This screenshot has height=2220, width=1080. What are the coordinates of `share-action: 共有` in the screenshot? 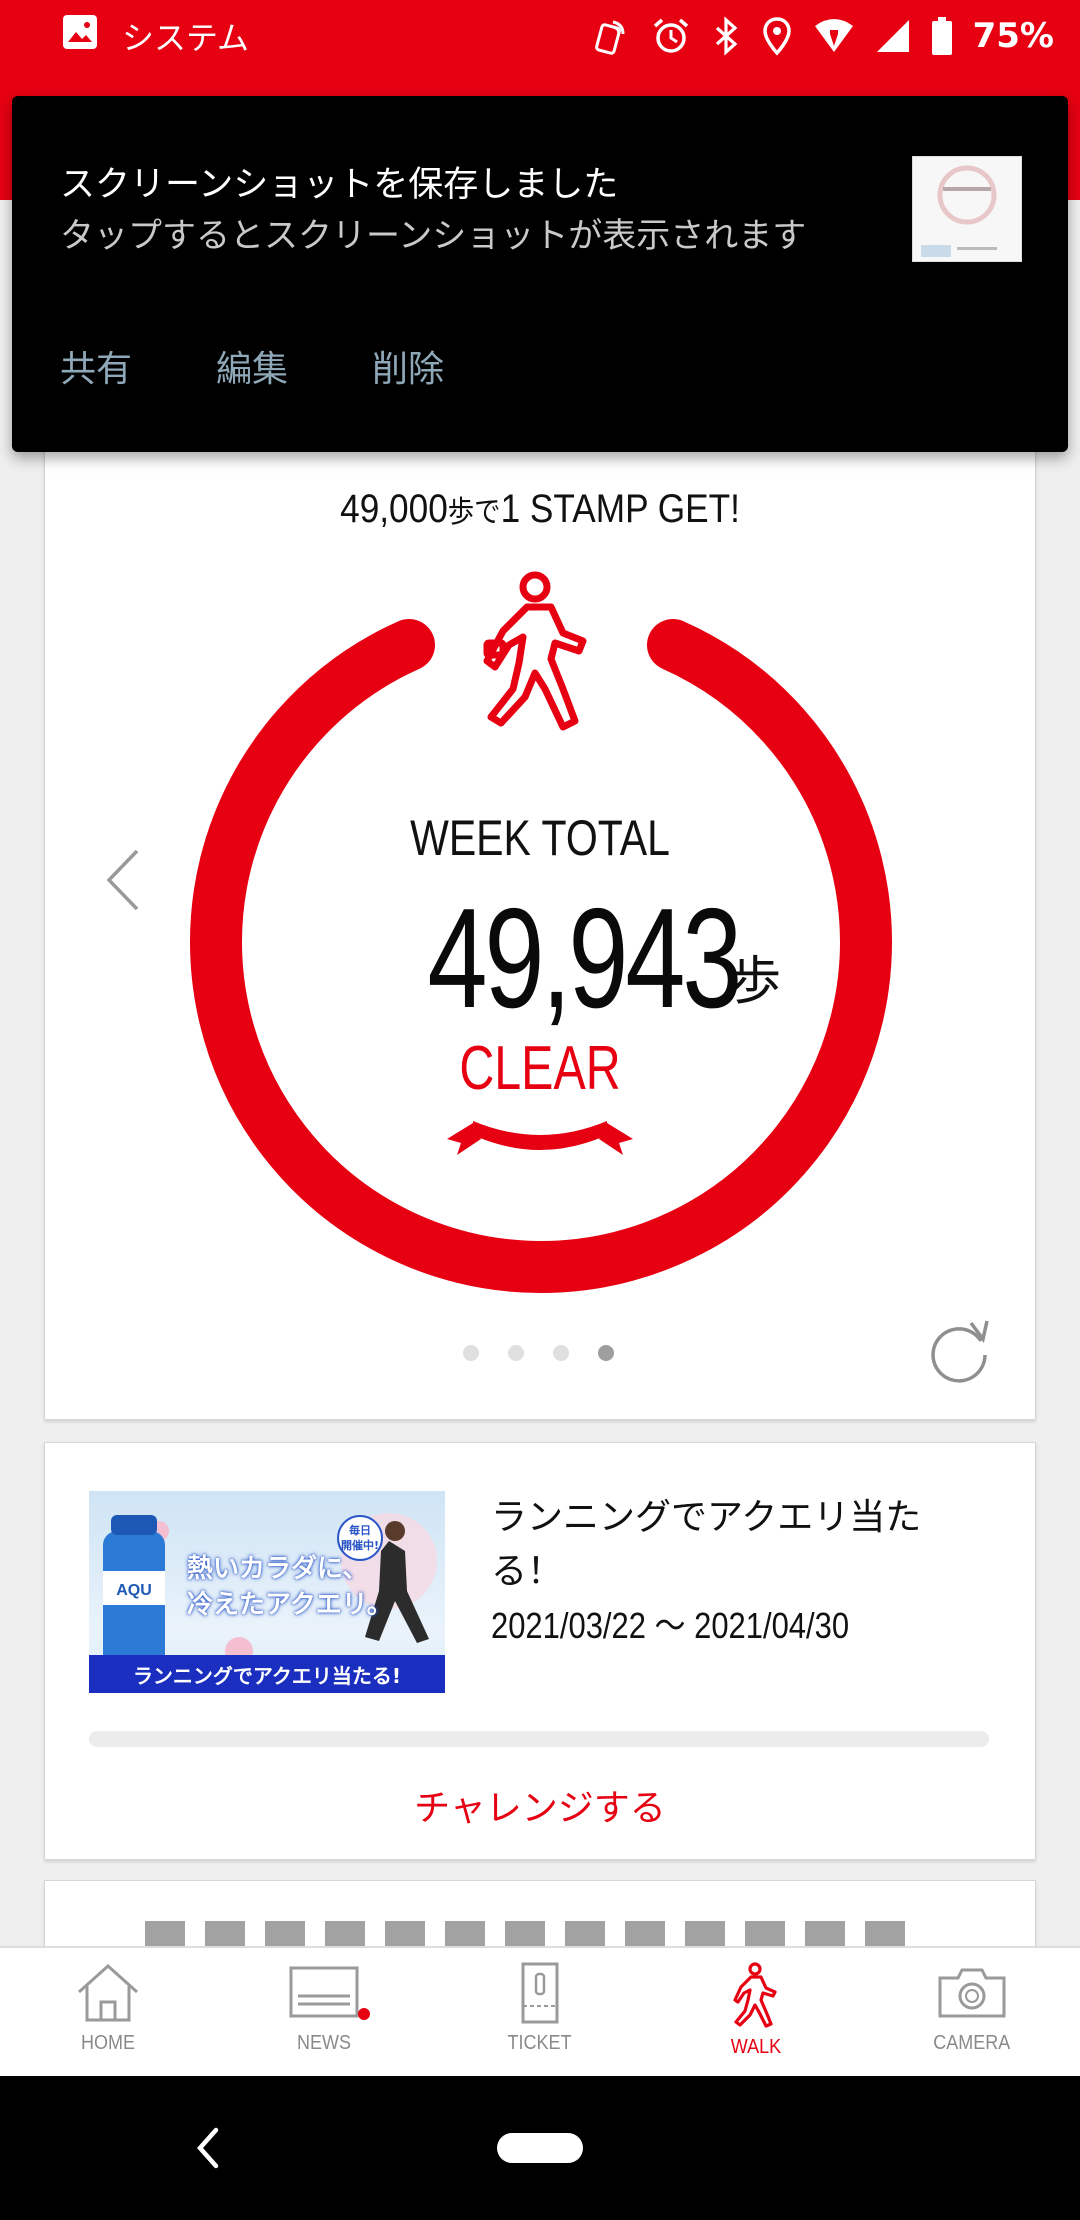 It's located at (96, 366).